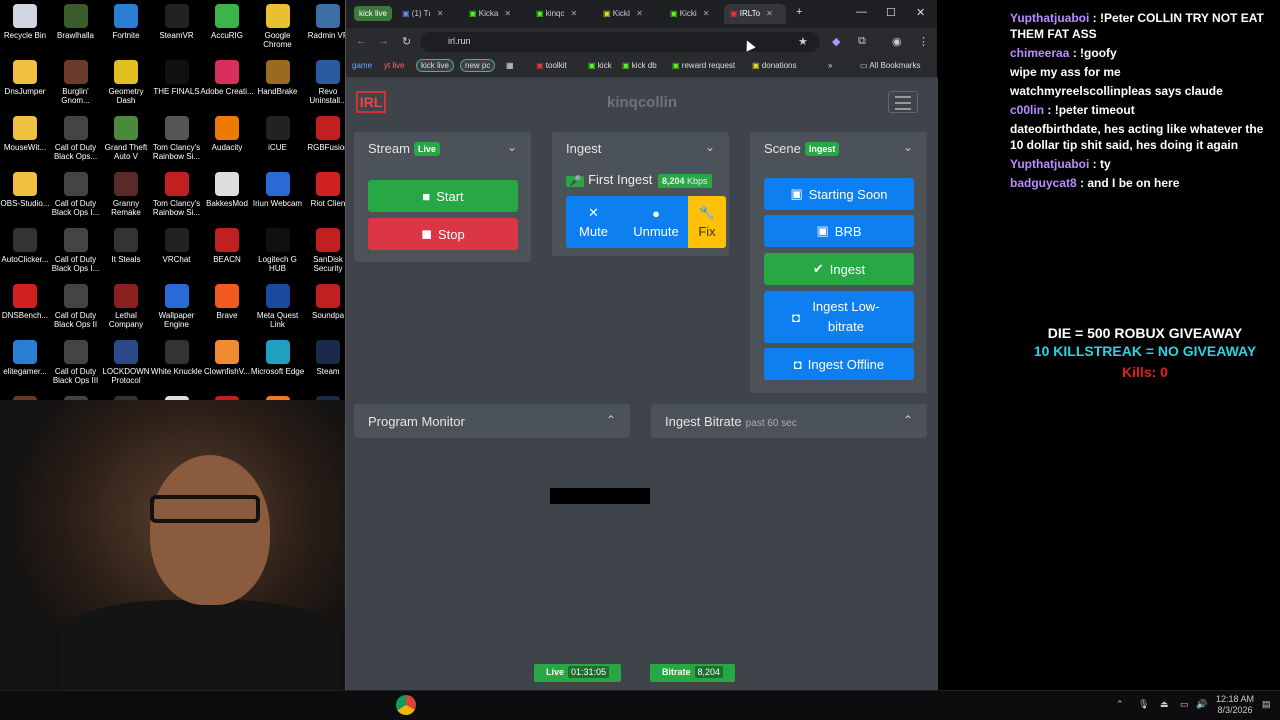 The height and width of the screenshot is (720, 1280). I want to click on desktop-icon: SanDisk Security, so click(322, 250).